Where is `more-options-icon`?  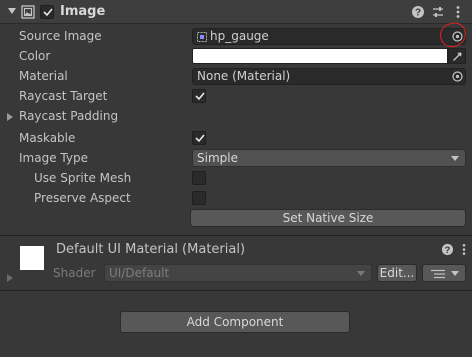
more-options-icon is located at coordinates (458, 12).